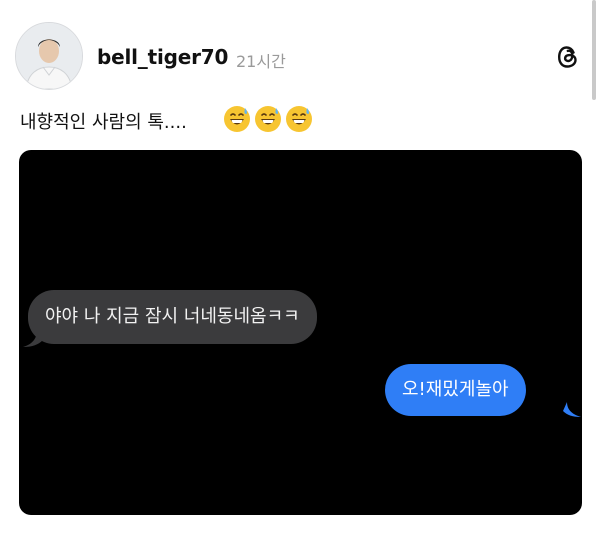 The image size is (600, 535). I want to click on avatar, so click(49, 56).